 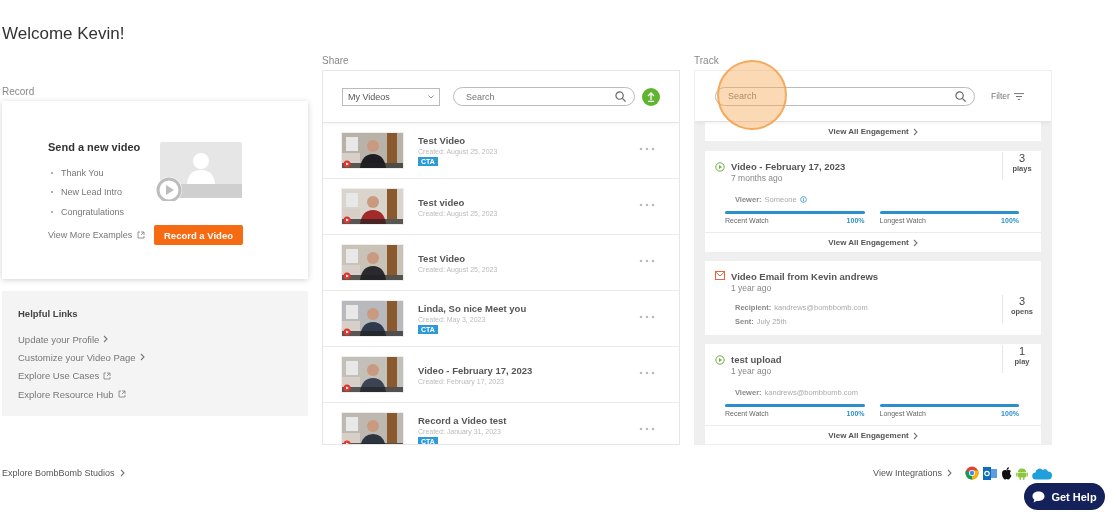 What do you see at coordinates (19, 91) in the screenshot?
I see `section-label: Record` at bounding box center [19, 91].